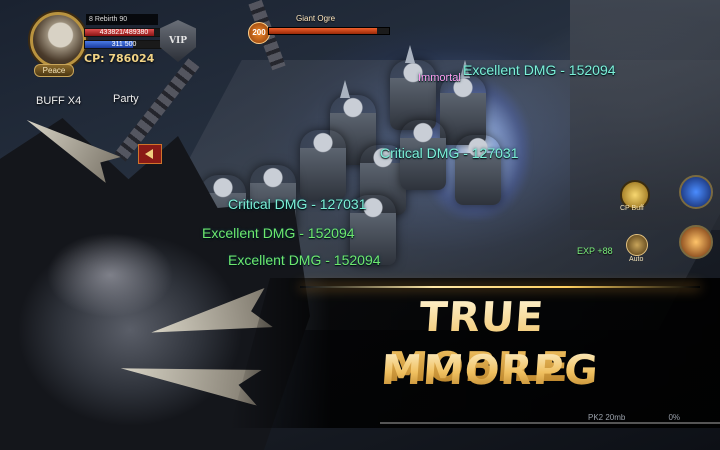 This screenshot has height=450, width=720. I want to click on cp-buff-label: CP Buff, so click(632, 208).